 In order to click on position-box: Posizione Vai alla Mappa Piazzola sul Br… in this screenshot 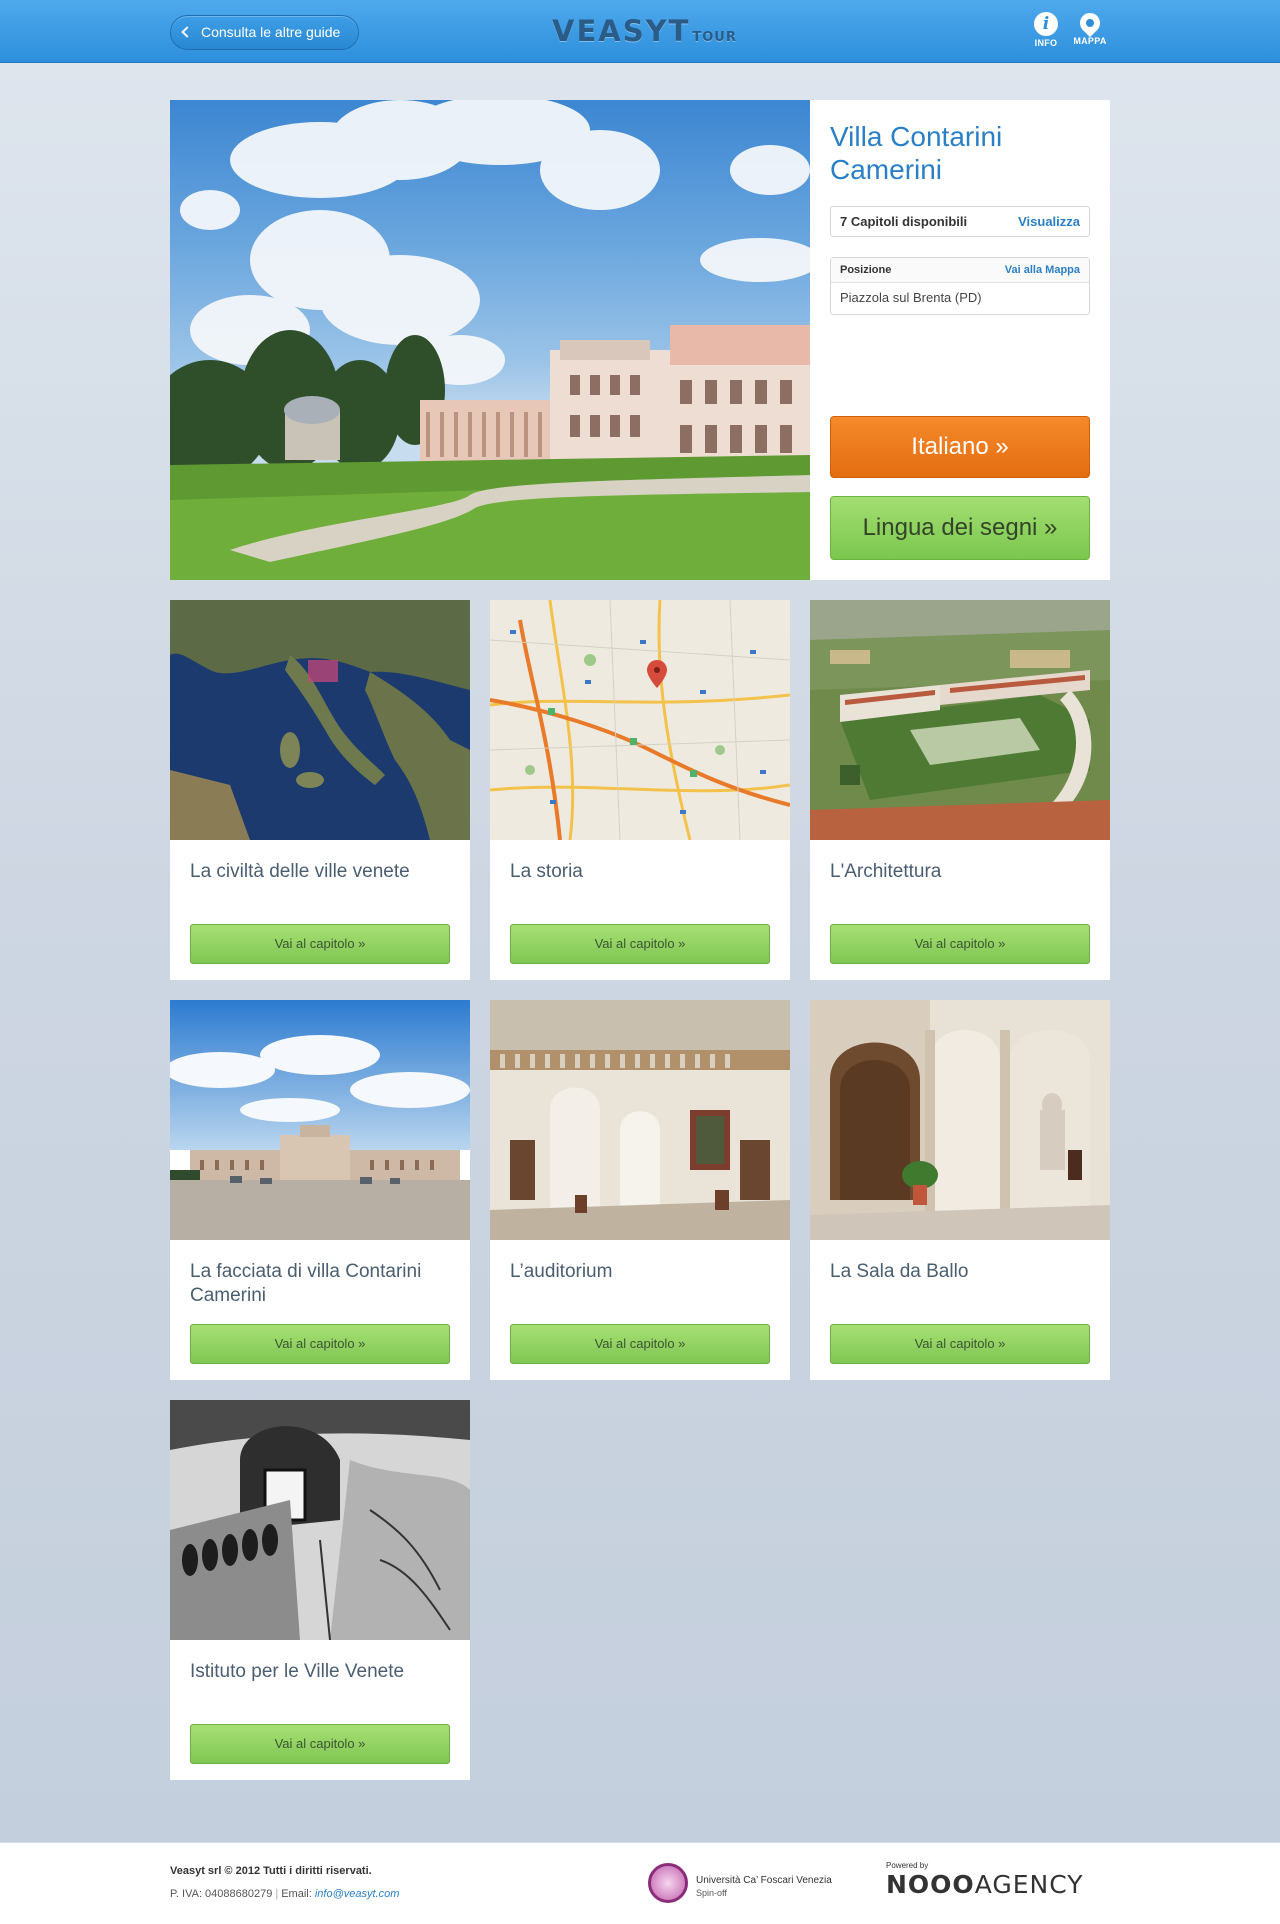, I will do `click(960, 286)`.